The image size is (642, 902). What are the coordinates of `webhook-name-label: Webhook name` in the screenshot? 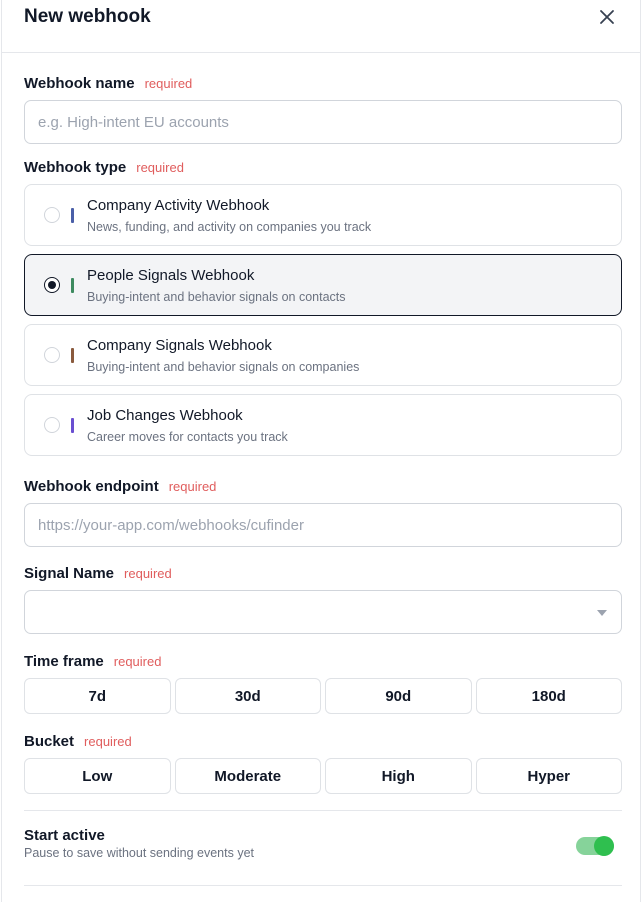 It's located at (79, 83).